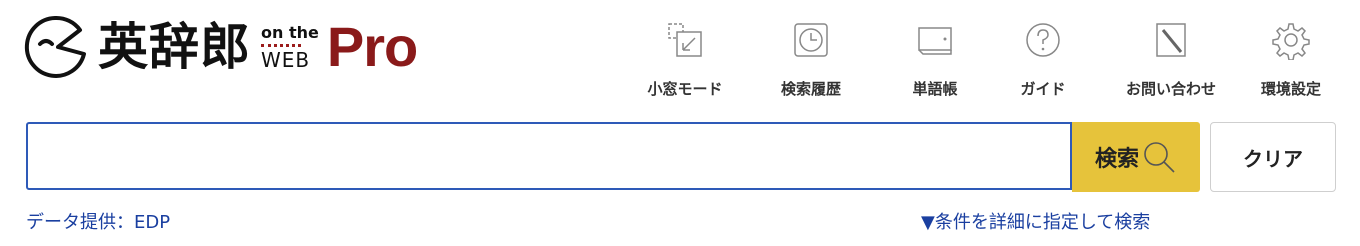  What do you see at coordinates (935, 40) in the screenshot?
I see `wordbook-icon` at bounding box center [935, 40].